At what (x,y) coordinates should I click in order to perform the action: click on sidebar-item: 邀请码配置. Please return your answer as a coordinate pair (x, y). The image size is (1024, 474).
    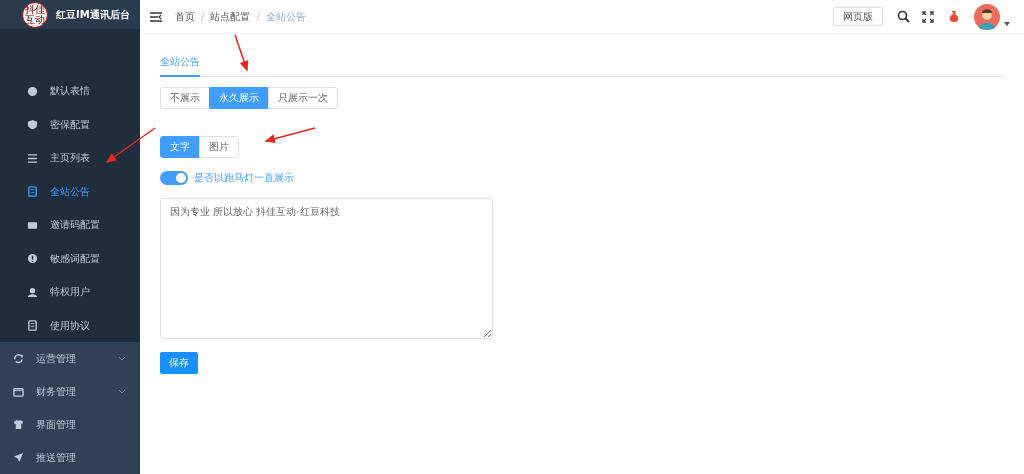
    Looking at the image, I should click on (70, 225).